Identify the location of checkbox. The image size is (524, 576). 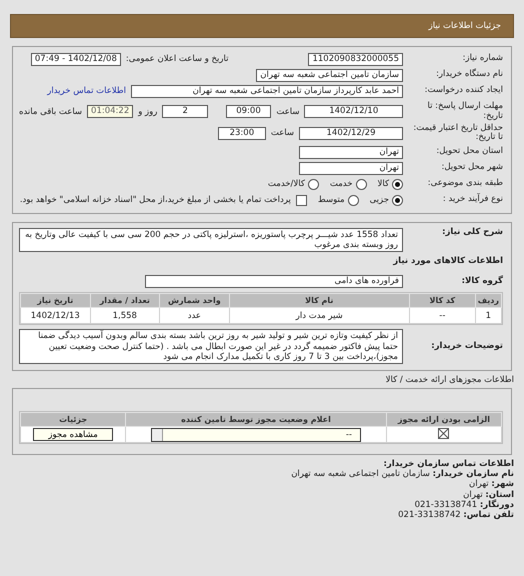
(301, 200).